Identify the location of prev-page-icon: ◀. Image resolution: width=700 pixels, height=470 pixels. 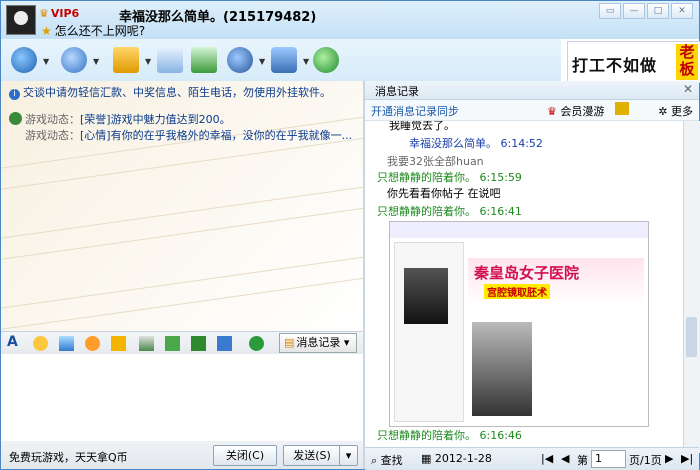
(565, 458).